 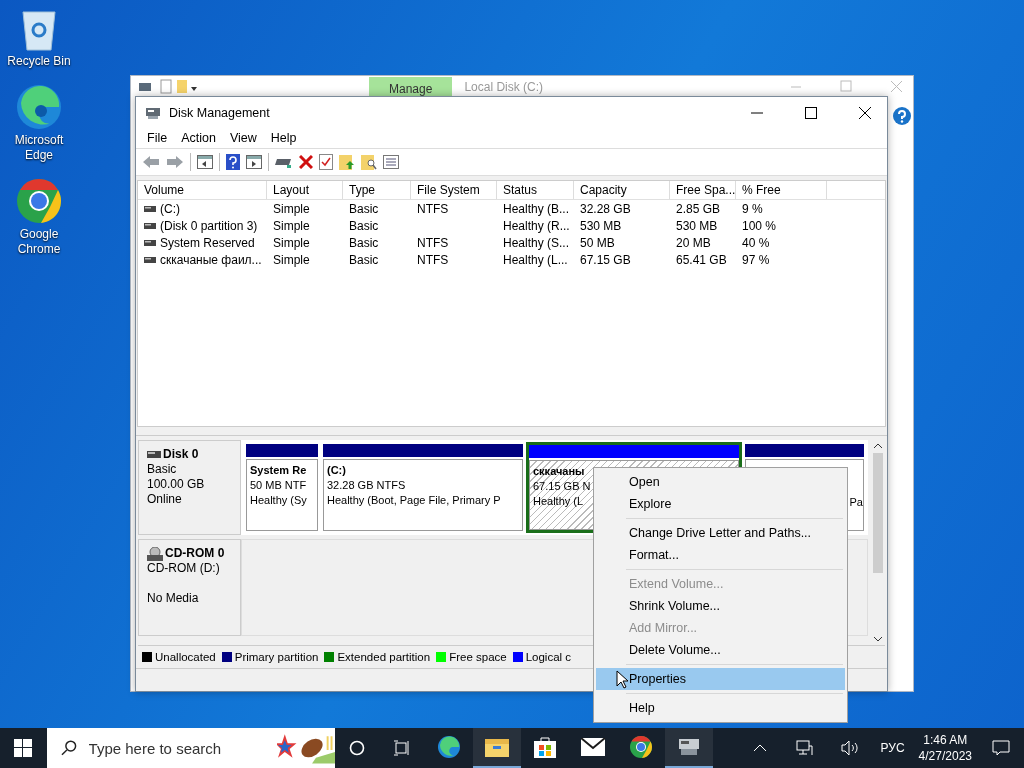 I want to click on table-cell: 100 %, so click(x=759, y=225).